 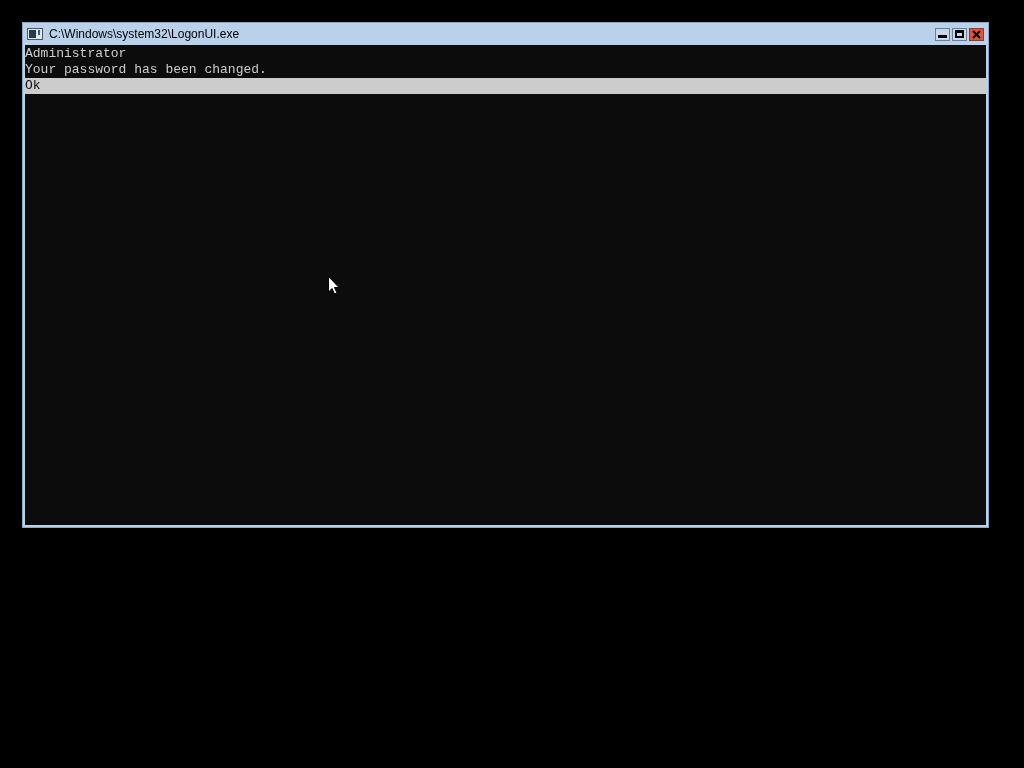 What do you see at coordinates (976, 34) in the screenshot?
I see `close-button` at bounding box center [976, 34].